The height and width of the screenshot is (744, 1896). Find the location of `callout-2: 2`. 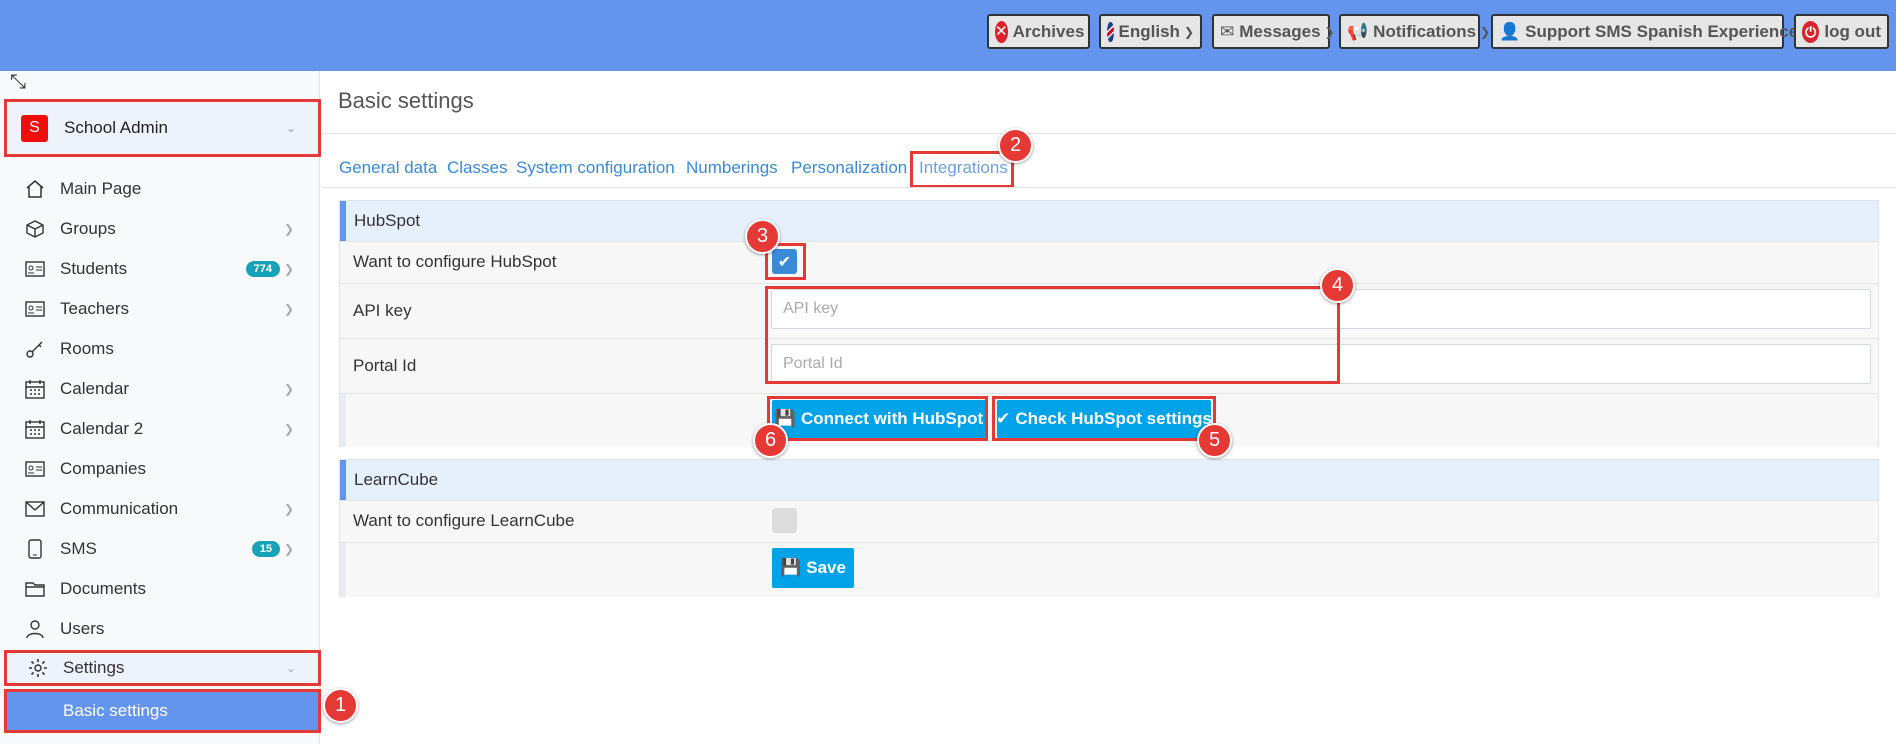

callout-2: 2 is located at coordinates (1015, 145).